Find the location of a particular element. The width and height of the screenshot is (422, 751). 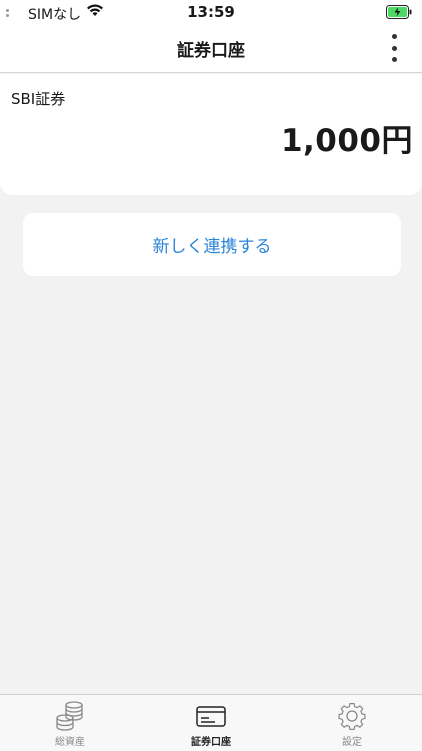

page-title: 証券口座 is located at coordinates (211, 51).